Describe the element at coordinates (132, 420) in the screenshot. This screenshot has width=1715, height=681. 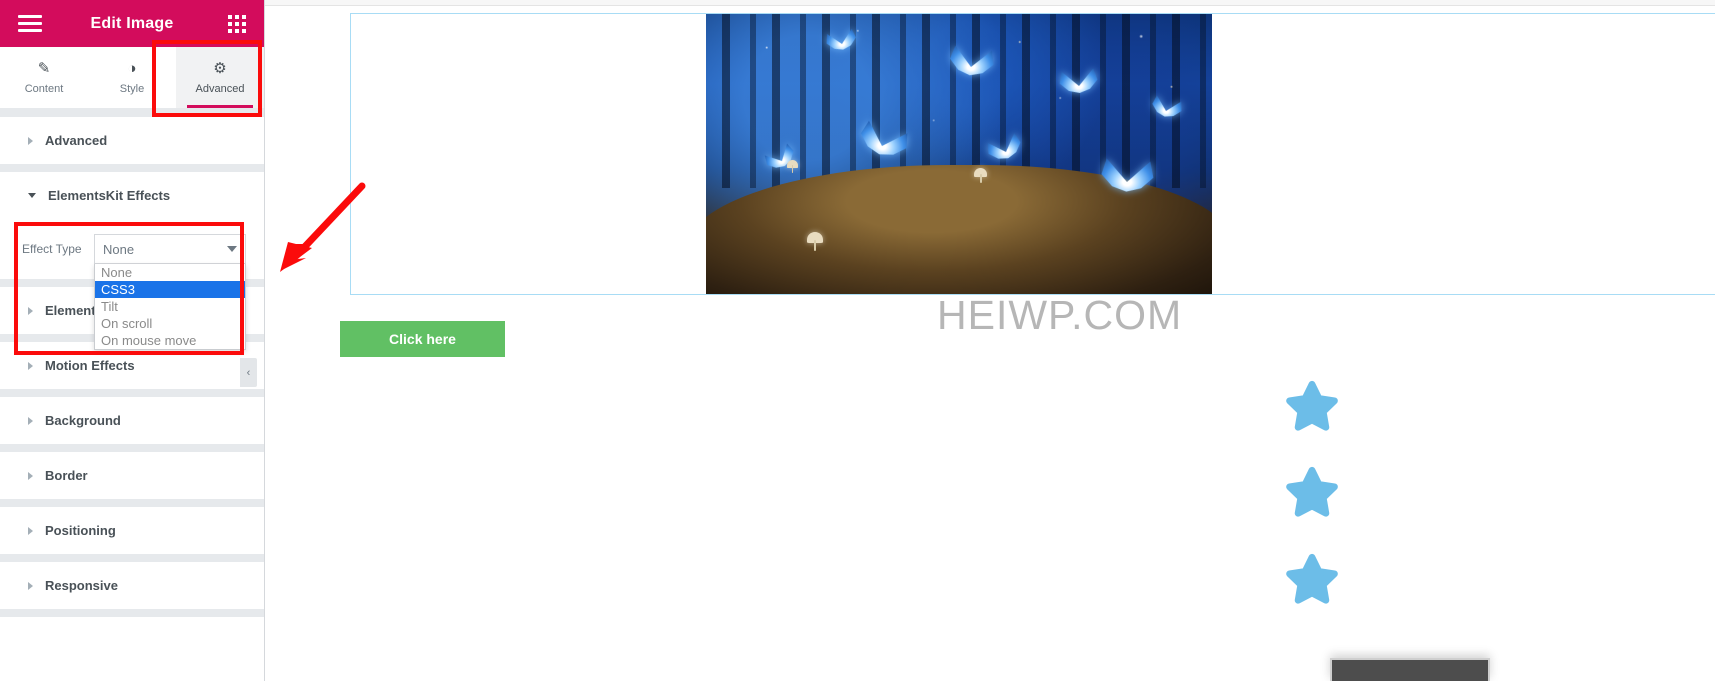
I see `section-background: Background` at that location.